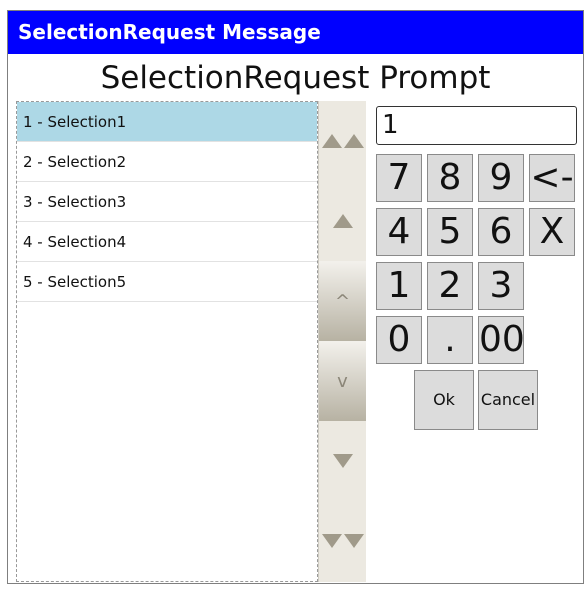  I want to click on chevron-up-icon: ^, so click(342, 301).